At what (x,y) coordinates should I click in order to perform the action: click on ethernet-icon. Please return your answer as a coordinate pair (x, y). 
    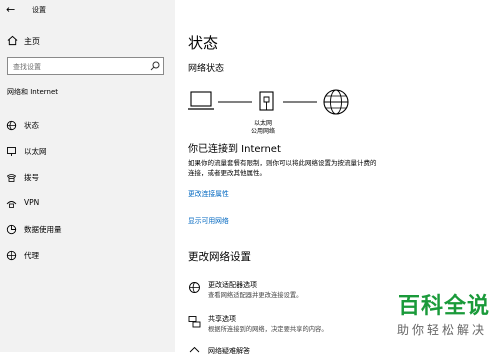
    Looking at the image, I should click on (11, 151).